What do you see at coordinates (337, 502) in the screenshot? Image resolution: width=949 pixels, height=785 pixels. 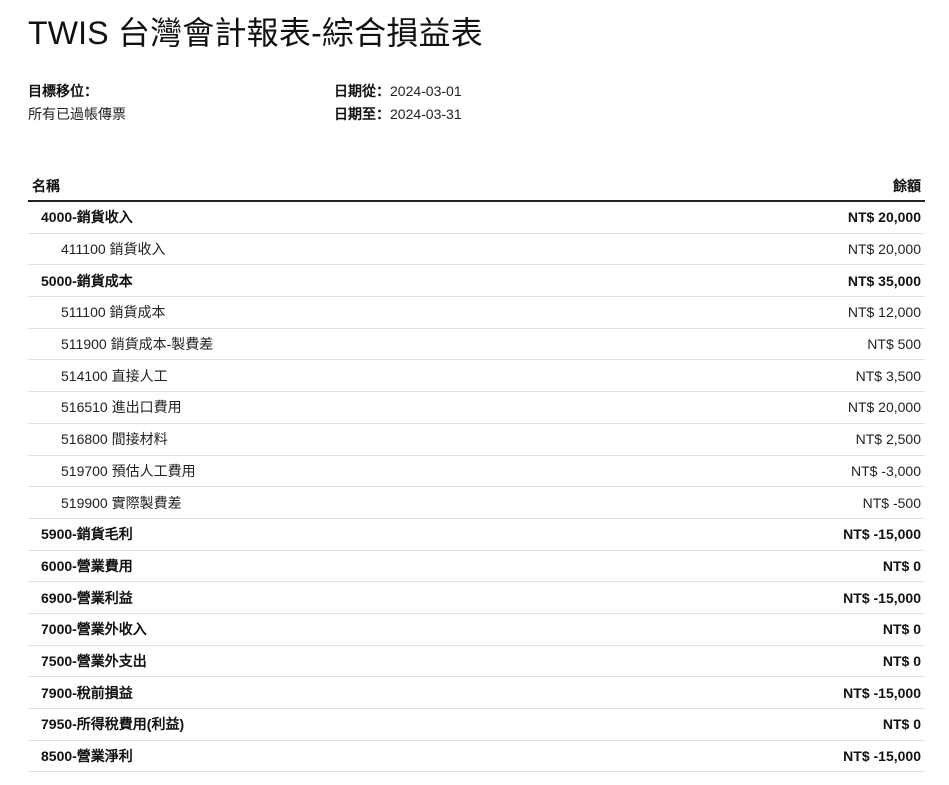 I see `account-name: 519900 實際製費差` at bounding box center [337, 502].